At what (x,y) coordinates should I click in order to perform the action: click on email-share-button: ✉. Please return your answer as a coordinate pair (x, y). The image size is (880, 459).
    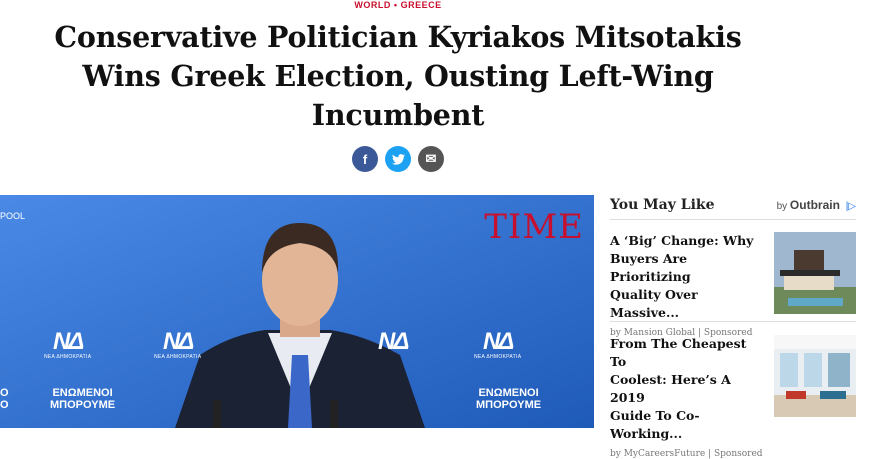
    Looking at the image, I should click on (431, 159).